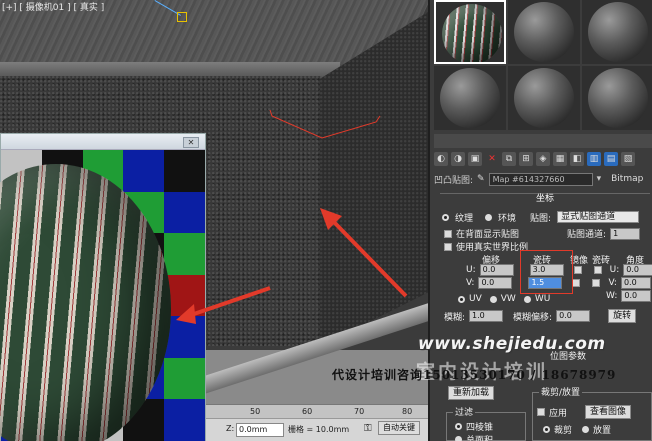  What do you see at coordinates (596, 283) in the screenshot?
I see `v-tile-checkbox` at bounding box center [596, 283].